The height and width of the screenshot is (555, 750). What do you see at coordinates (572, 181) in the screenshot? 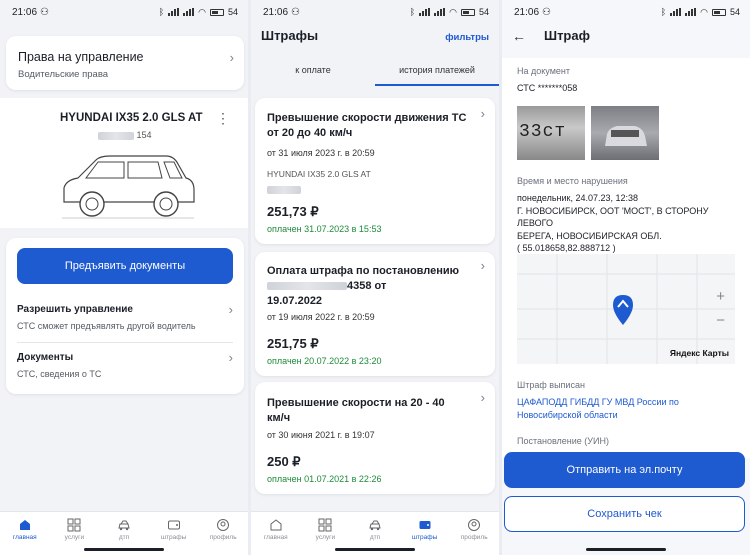
I see `place-label: Время и место нарушения` at bounding box center [572, 181].